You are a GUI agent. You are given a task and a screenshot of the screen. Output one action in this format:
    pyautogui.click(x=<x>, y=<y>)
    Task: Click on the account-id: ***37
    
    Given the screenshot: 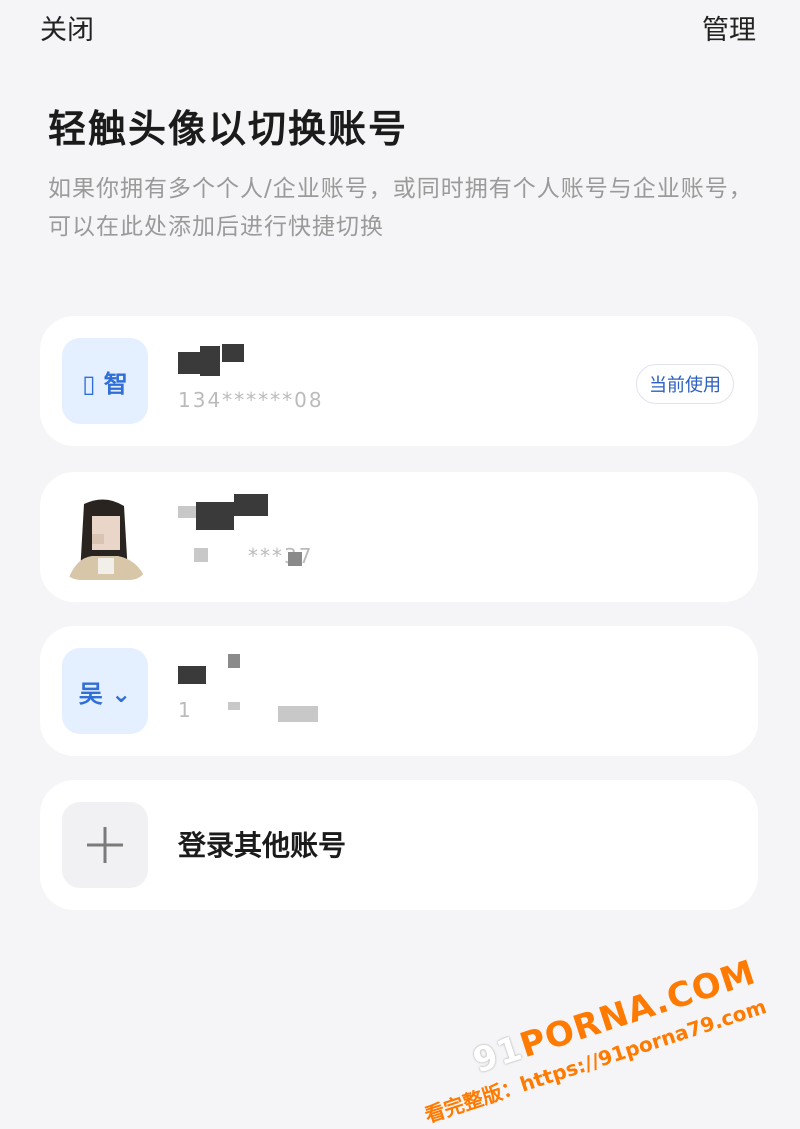 What is the action you would take?
    pyautogui.click(x=281, y=556)
    